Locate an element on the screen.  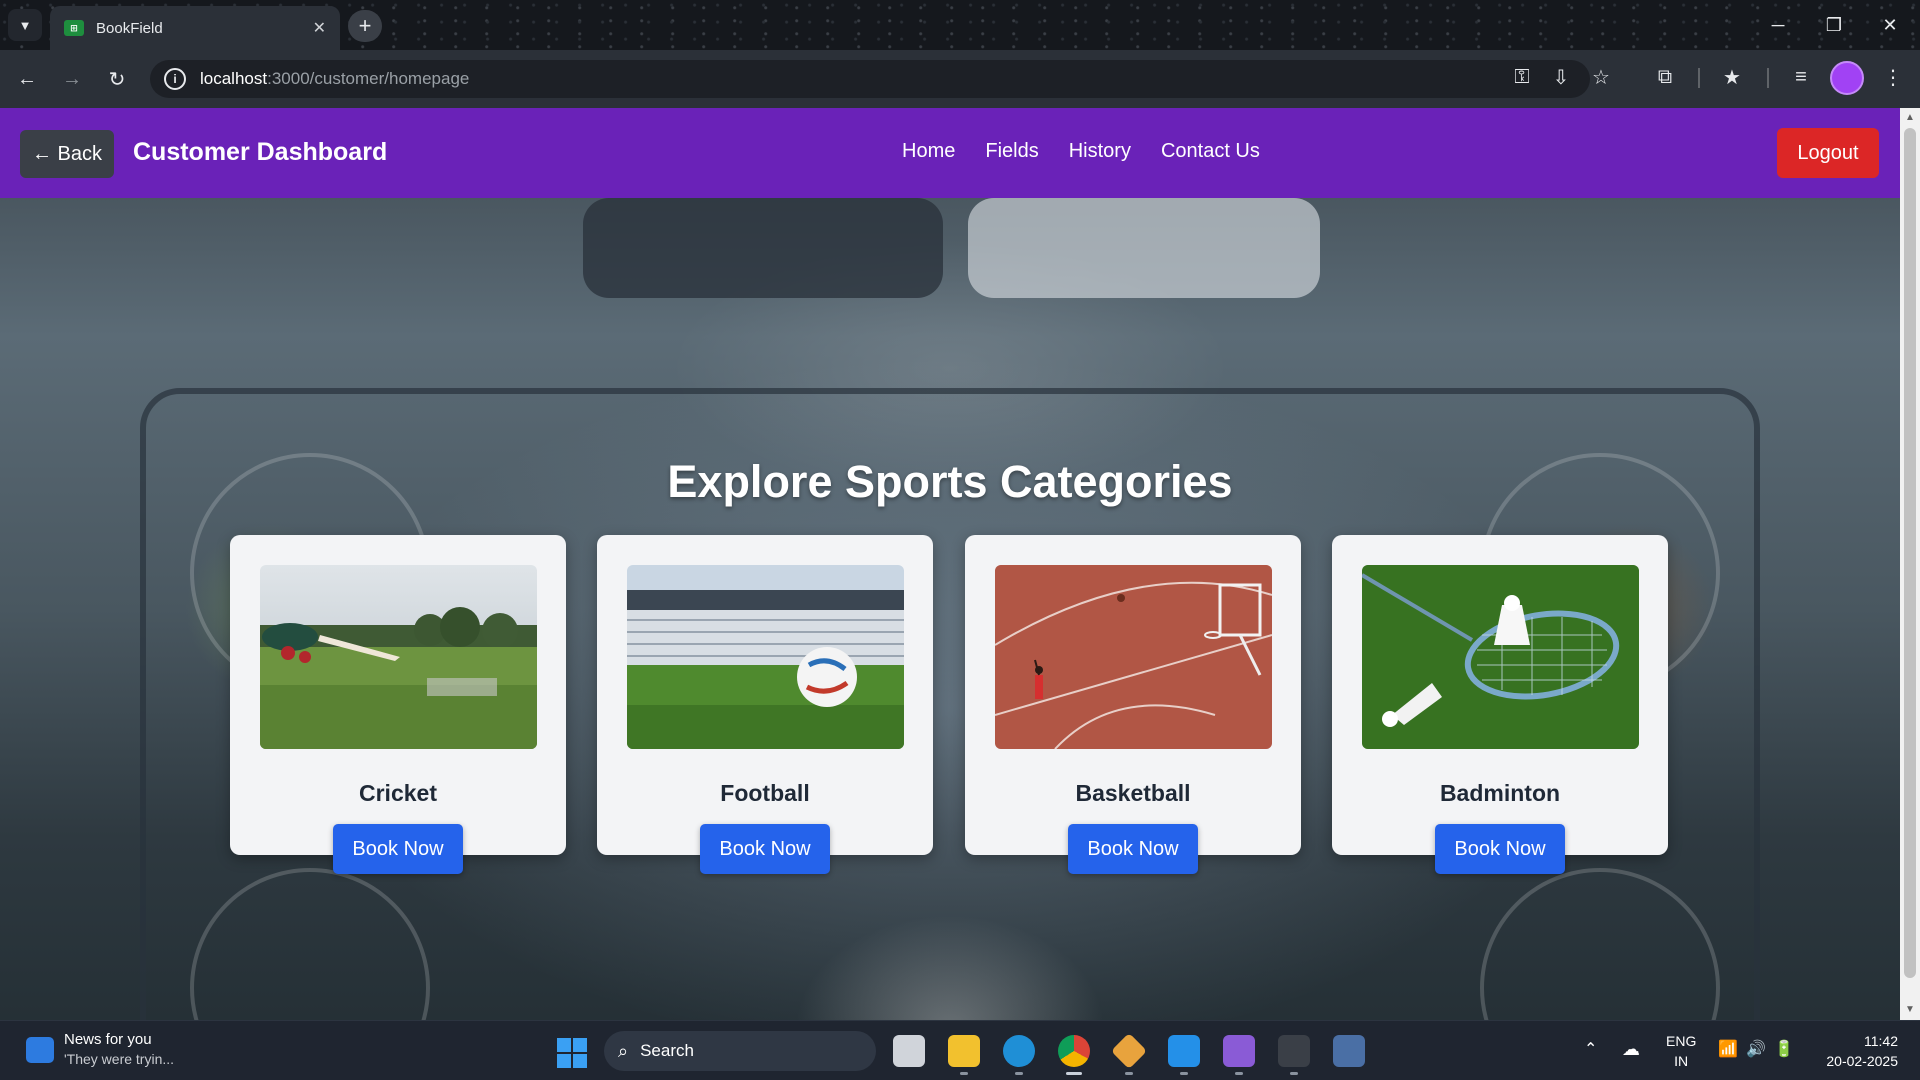
category-card-football: Football is located at coordinates (765, 695).